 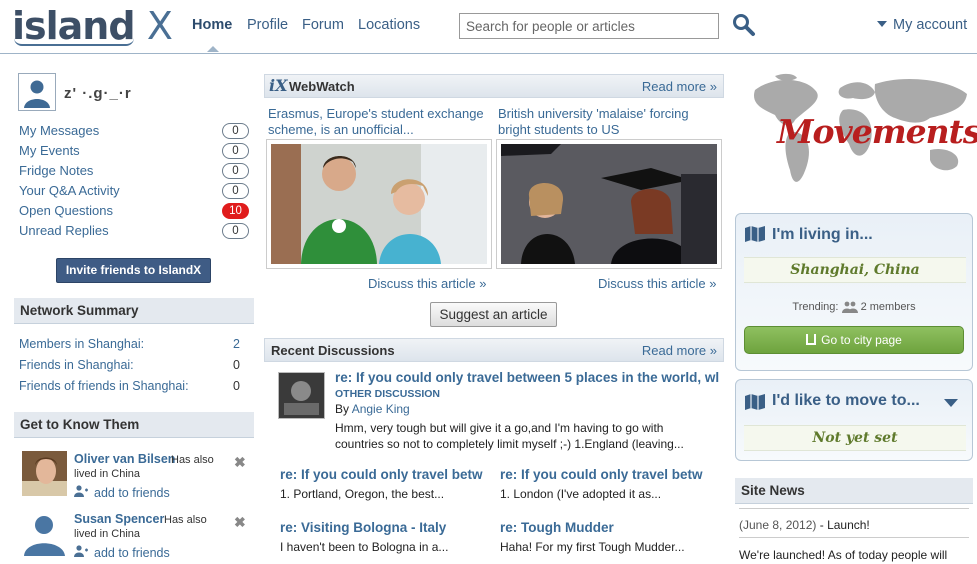 What do you see at coordinates (56, 170) in the screenshot?
I see `menu-fridge-notes: Fridge Notes` at bounding box center [56, 170].